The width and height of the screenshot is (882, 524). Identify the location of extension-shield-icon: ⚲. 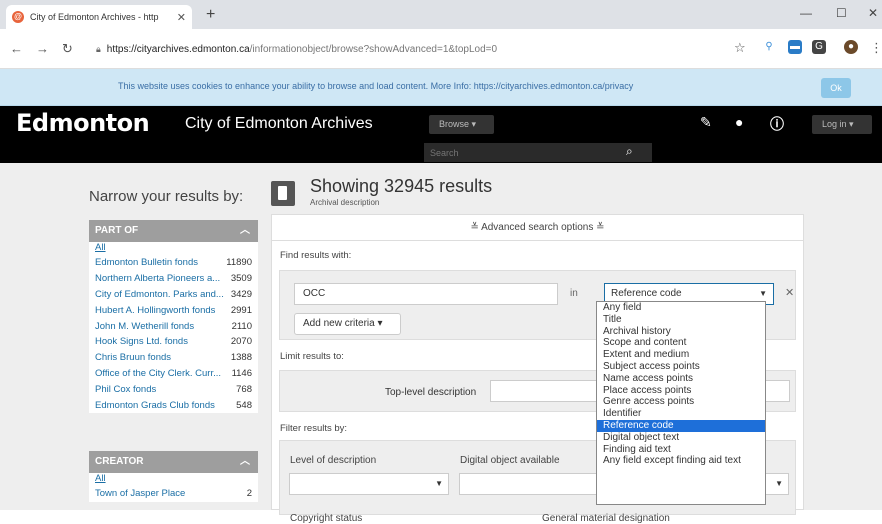
(769, 47).